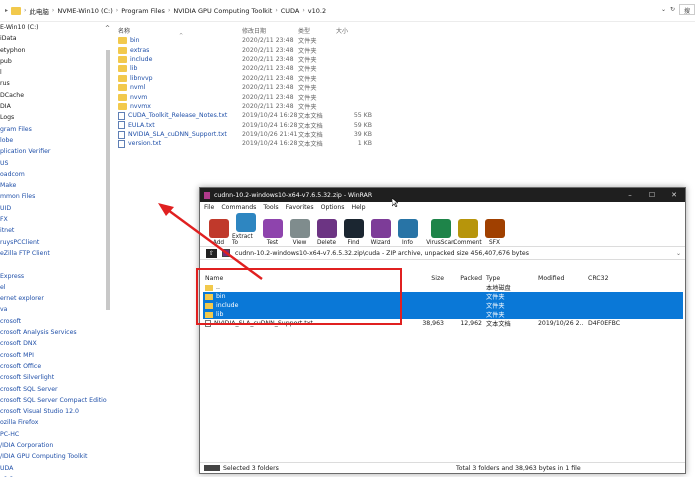 This screenshot has height=477, width=695. What do you see at coordinates (56, 95) in the screenshot?
I see `nav-item: DCache` at bounding box center [56, 95].